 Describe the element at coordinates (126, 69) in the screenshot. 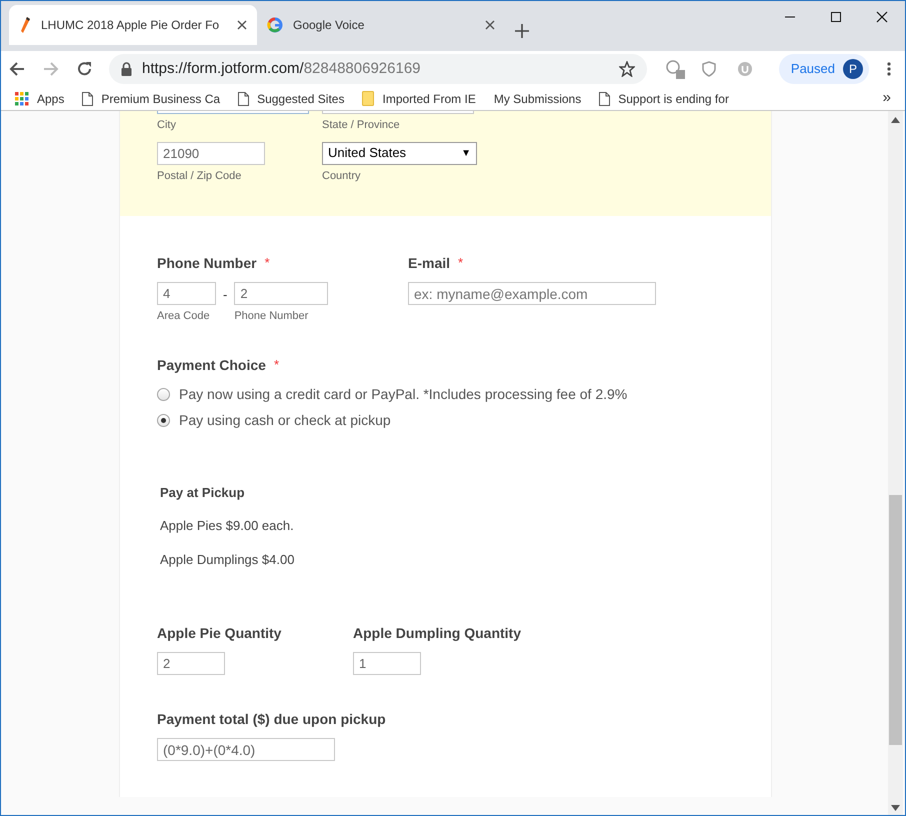

I see `lock-icon` at that location.